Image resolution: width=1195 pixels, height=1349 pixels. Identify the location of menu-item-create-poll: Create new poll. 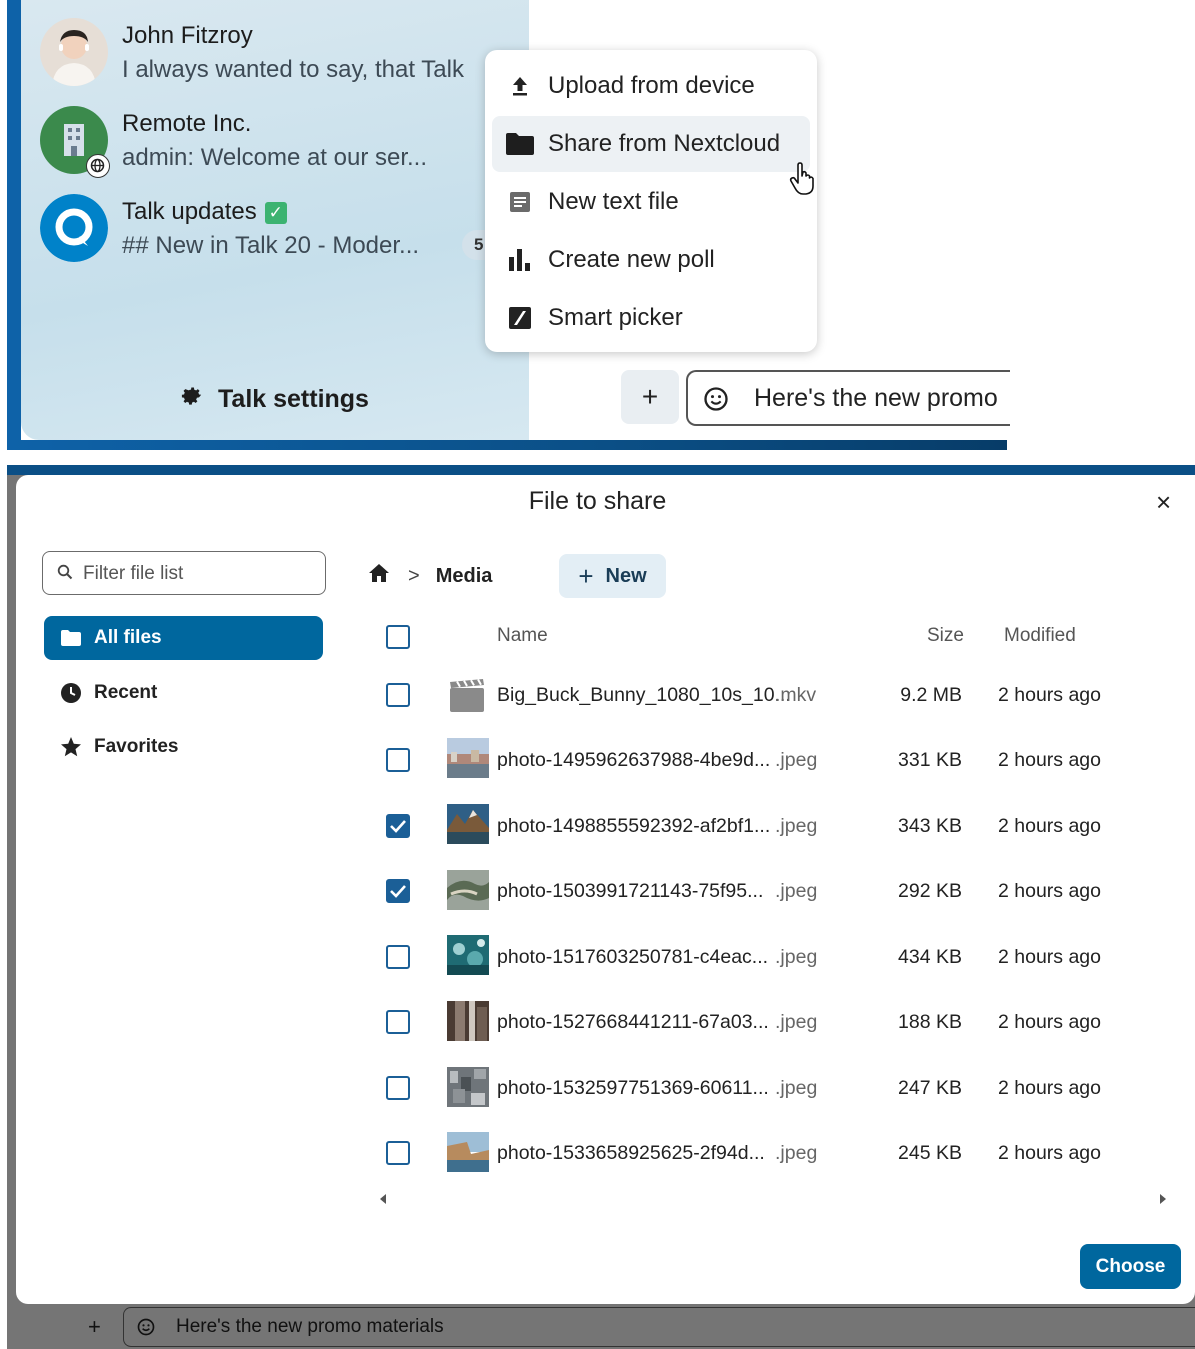
(651, 260).